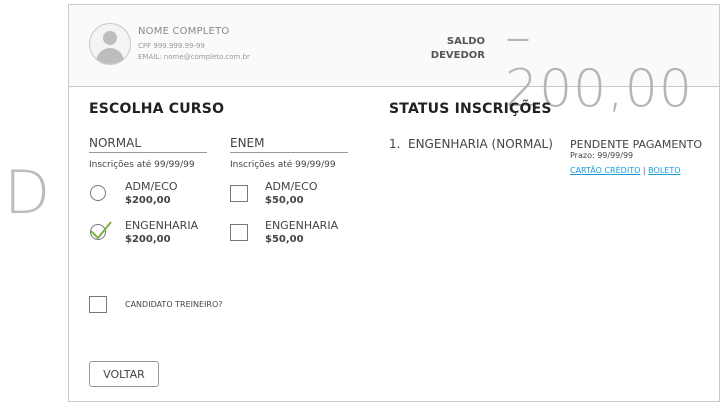 This screenshot has height=410, width=727. What do you see at coordinates (239, 232) in the screenshot?
I see `checkbox-enem-engenharia` at bounding box center [239, 232].